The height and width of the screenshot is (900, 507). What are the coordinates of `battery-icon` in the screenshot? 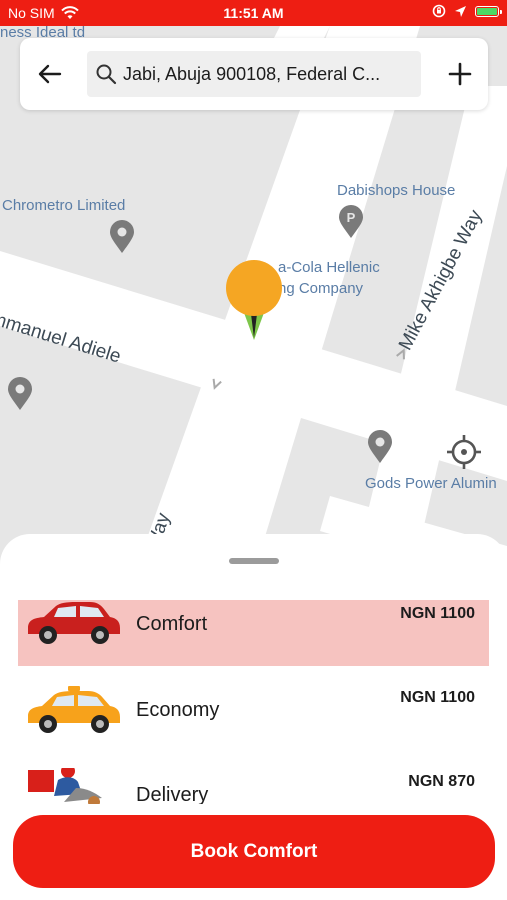 It's located at (488, 11).